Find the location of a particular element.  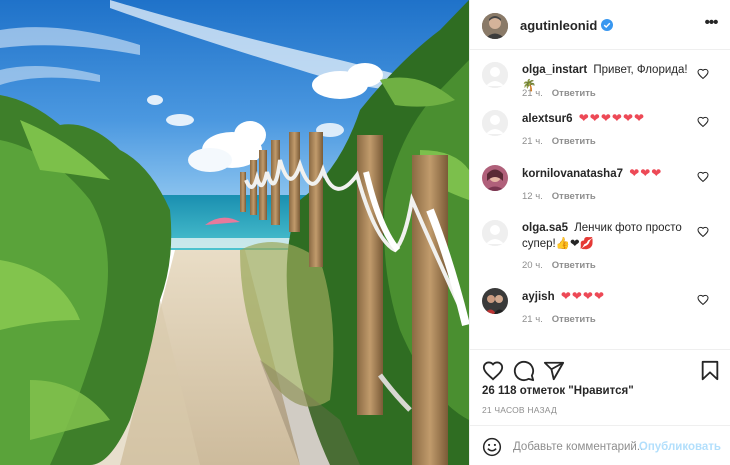

comment-time: 20 ч. is located at coordinates (532, 265).